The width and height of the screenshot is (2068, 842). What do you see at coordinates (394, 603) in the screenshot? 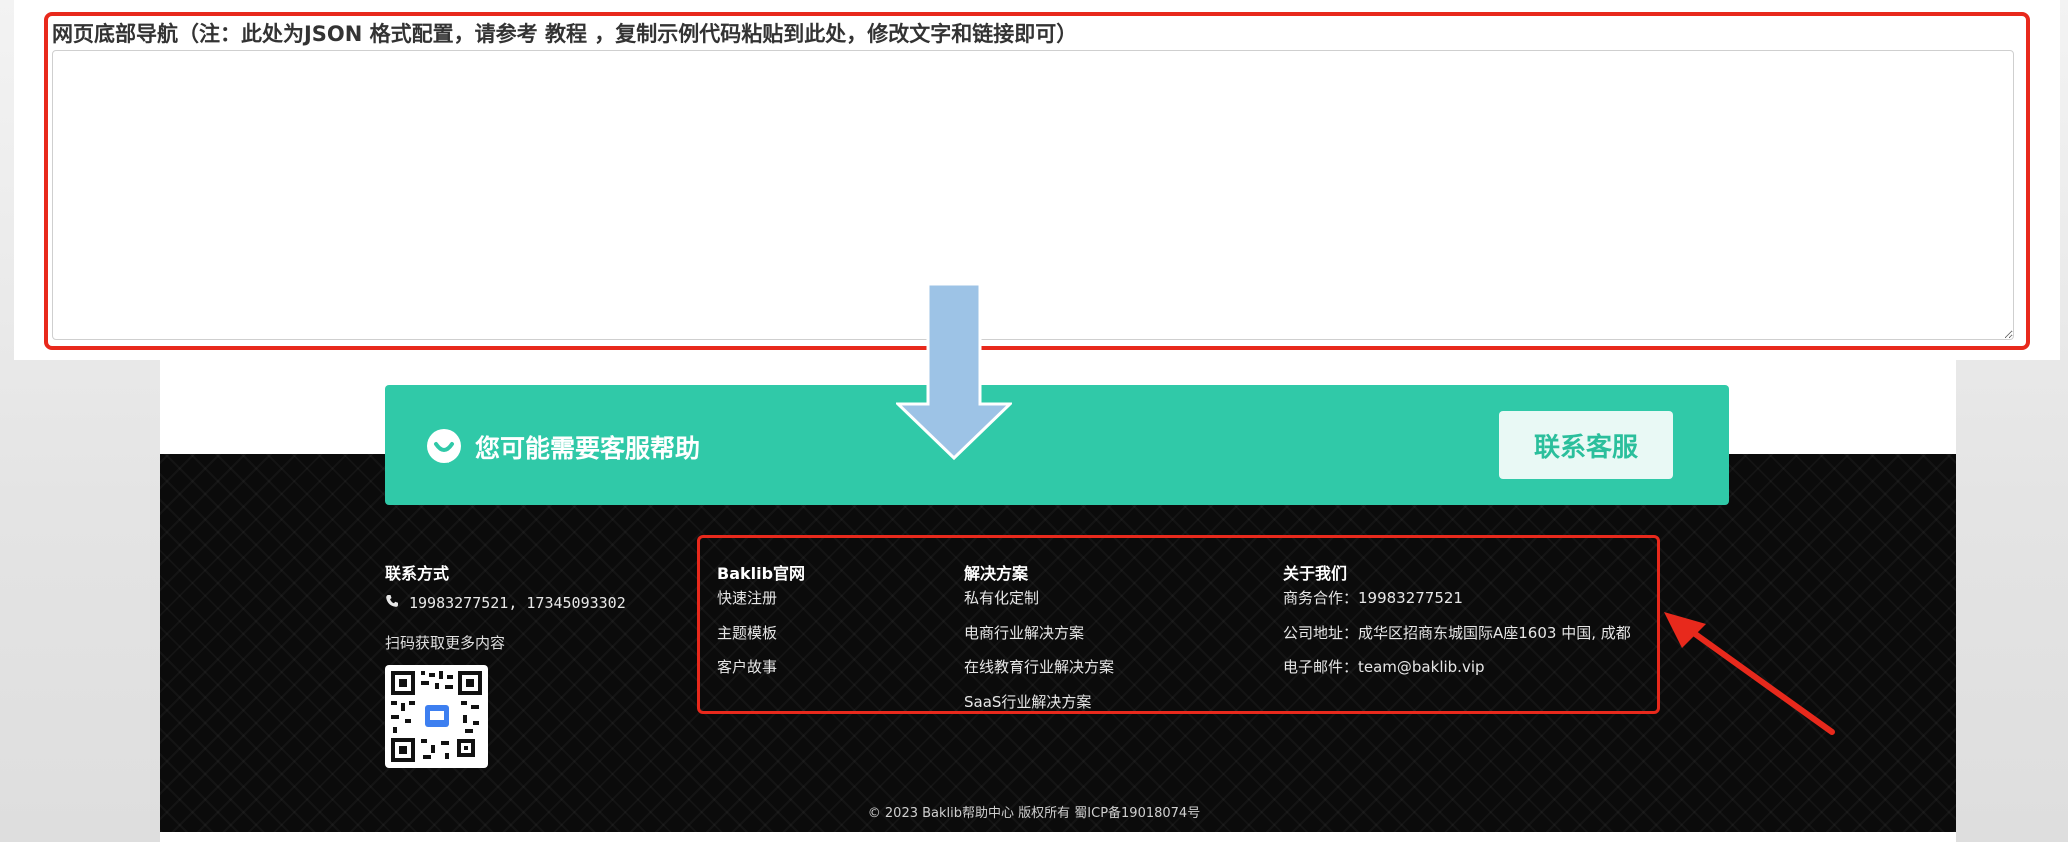
I see `phone-icon` at bounding box center [394, 603].